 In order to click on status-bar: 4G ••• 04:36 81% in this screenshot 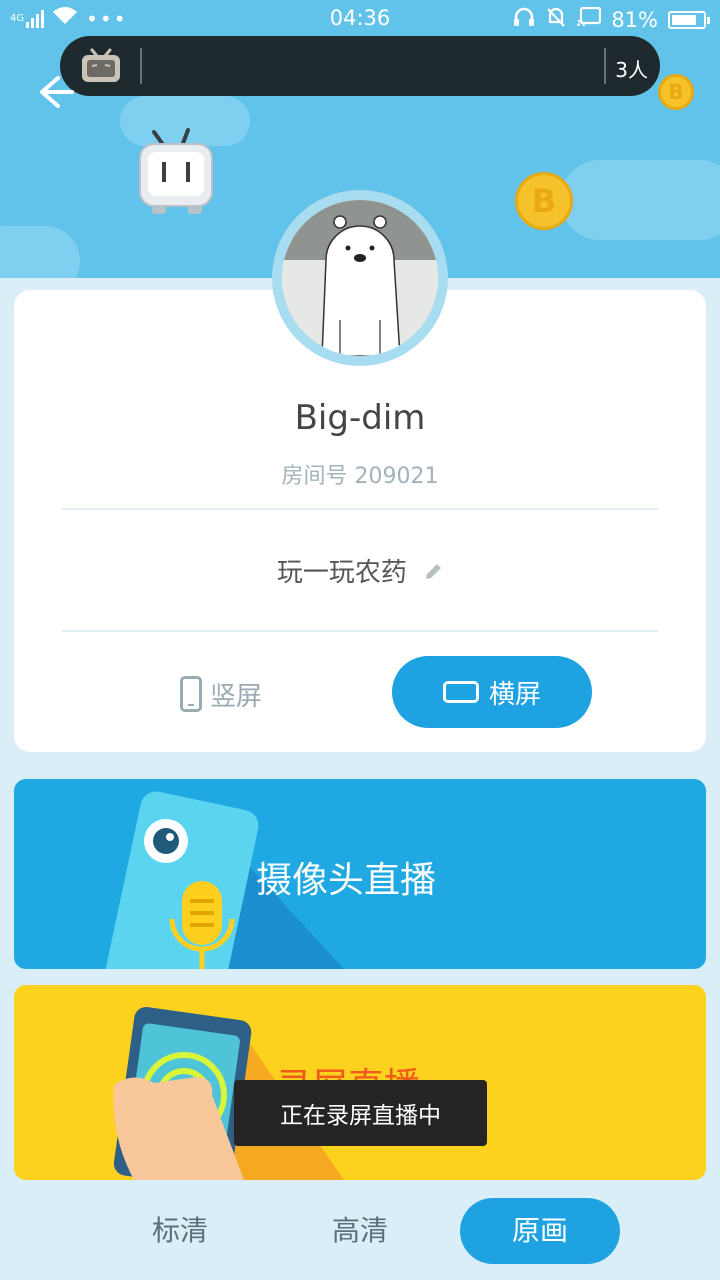, I will do `click(360, 19)`.